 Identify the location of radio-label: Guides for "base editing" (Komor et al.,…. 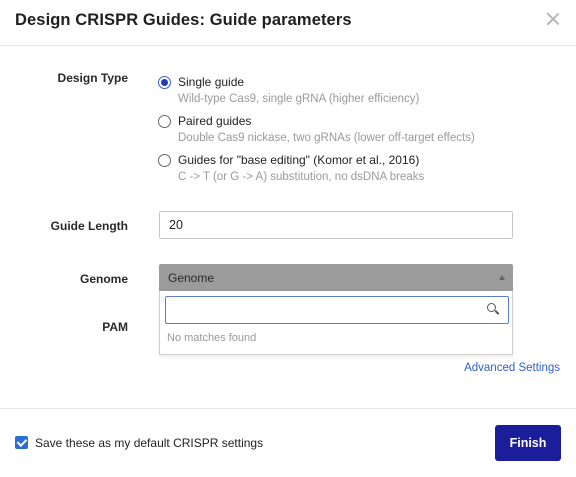
(299, 160).